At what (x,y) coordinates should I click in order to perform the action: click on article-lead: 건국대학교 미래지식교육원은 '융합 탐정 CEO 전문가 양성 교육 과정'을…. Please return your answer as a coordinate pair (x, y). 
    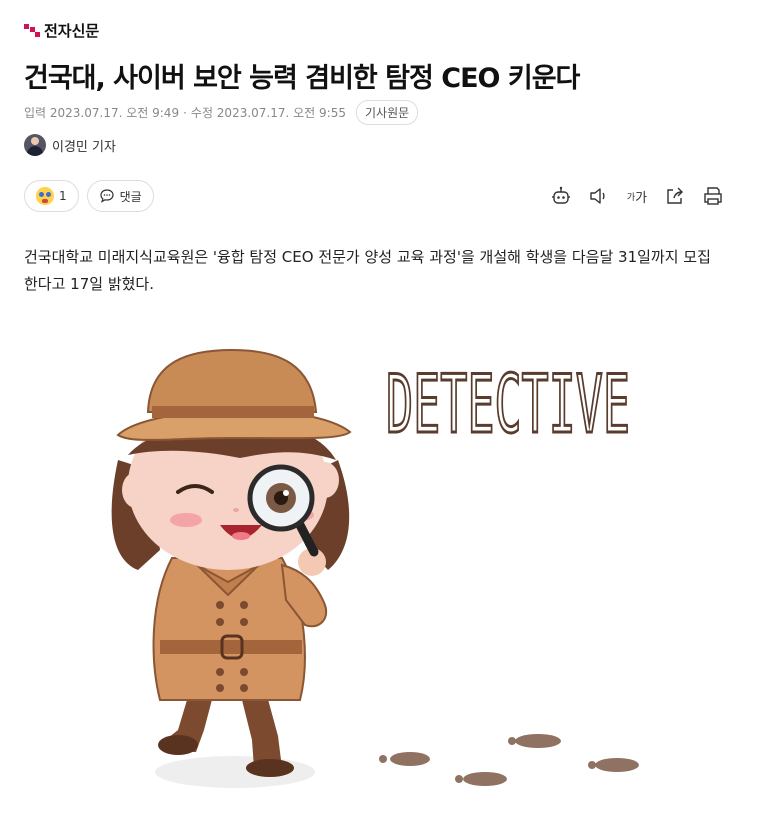
    Looking at the image, I should click on (367, 270).